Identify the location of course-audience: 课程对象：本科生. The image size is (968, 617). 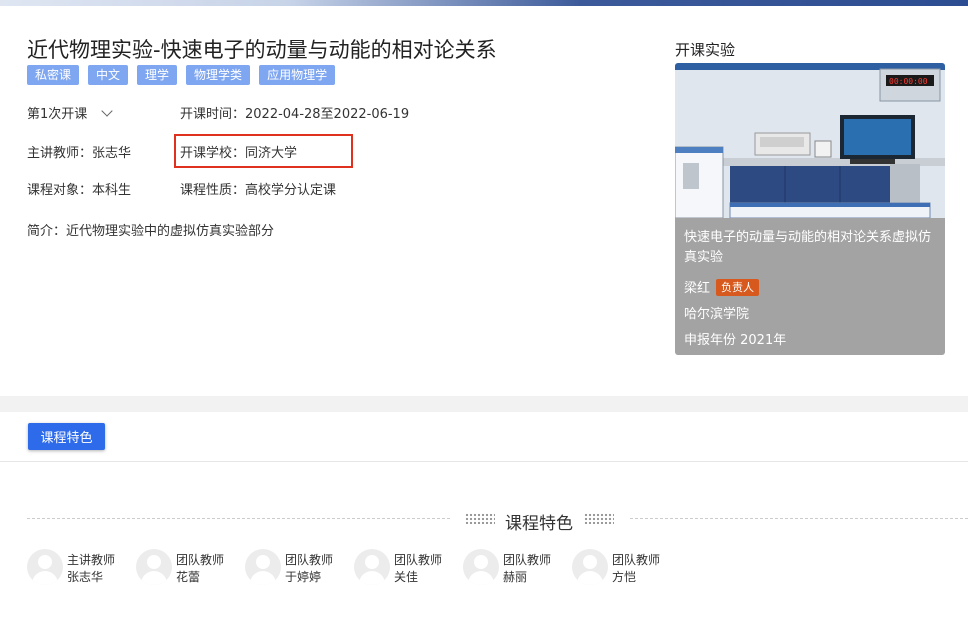
(79, 190).